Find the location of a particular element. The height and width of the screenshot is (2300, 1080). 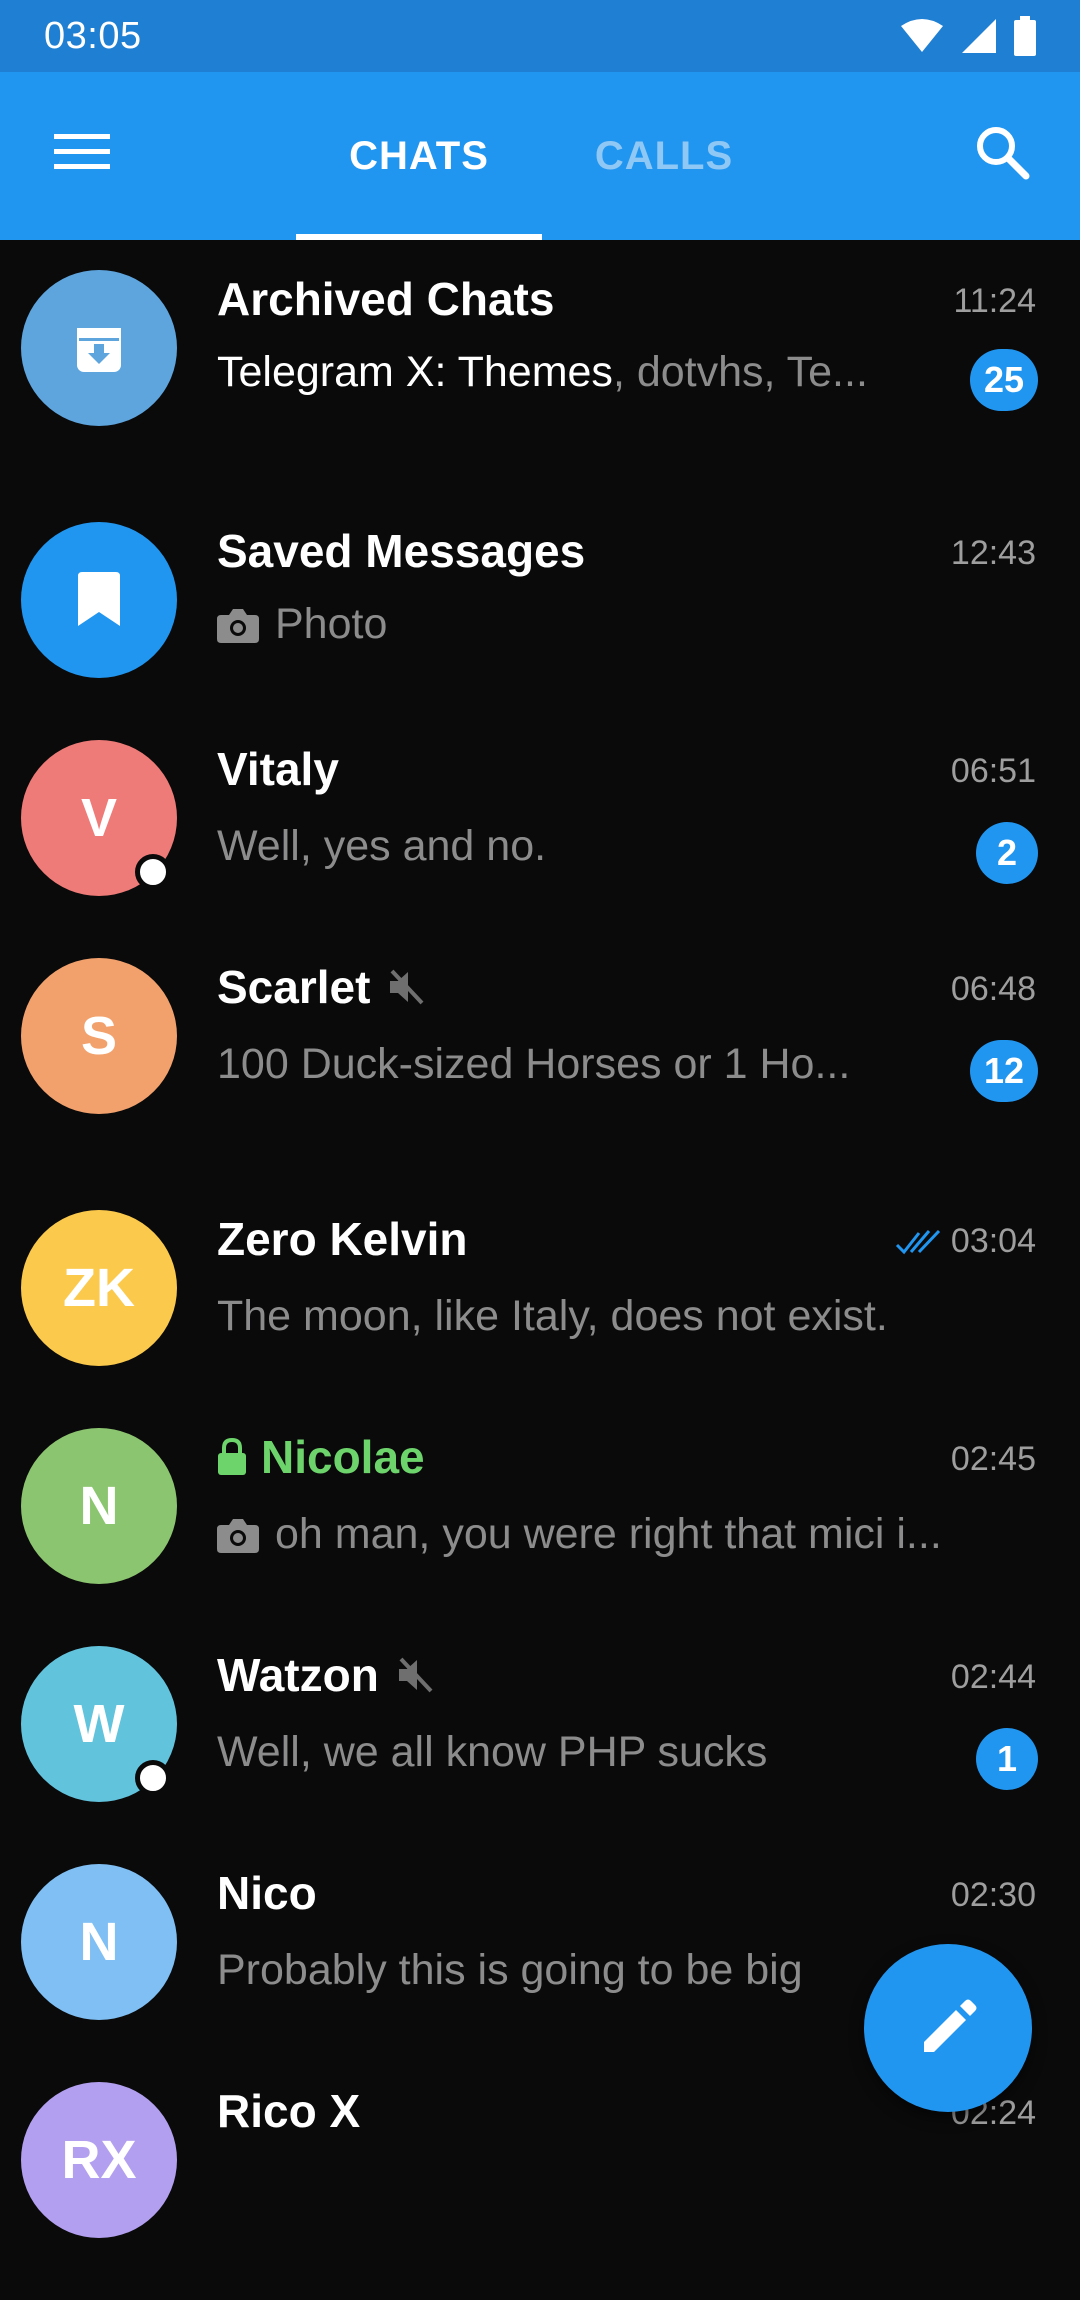

chat-time: 03:04 is located at coordinates (965, 1241).